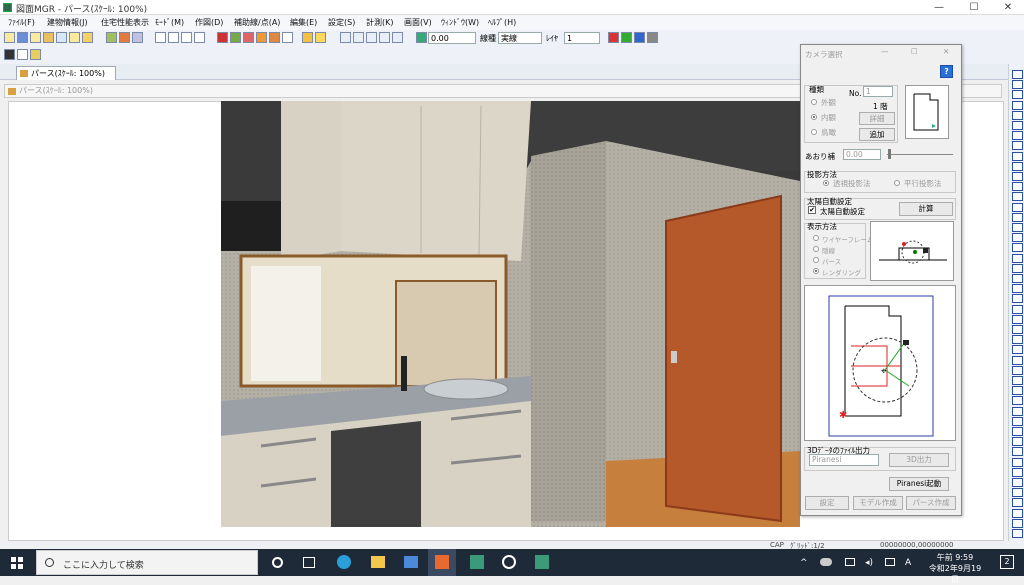 This screenshot has width=1024, height=585. I want to click on table-icon, so click(307, 37).